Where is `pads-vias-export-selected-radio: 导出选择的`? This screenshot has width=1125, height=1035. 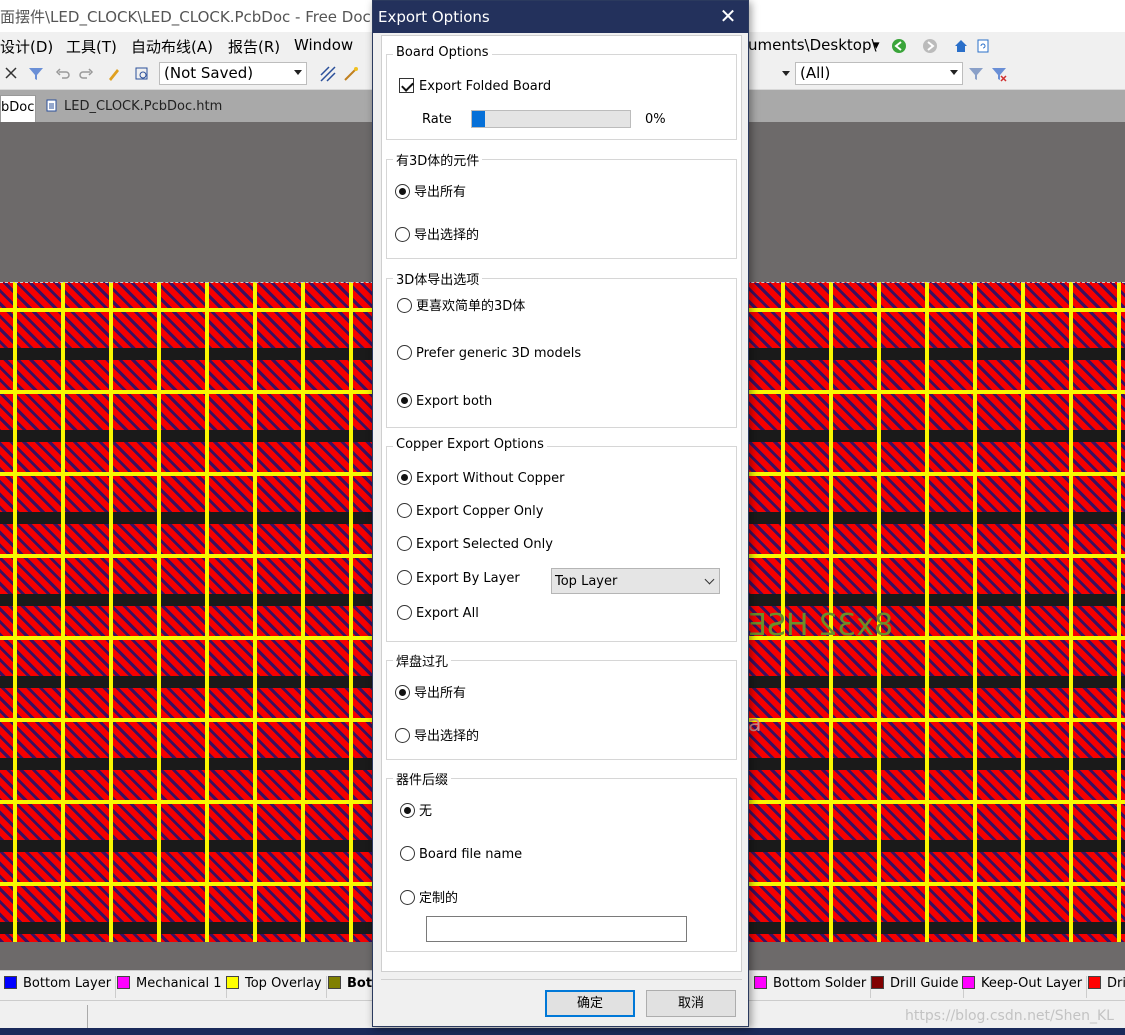
pads-vias-export-selected-radio: 导出选择的 is located at coordinates (437, 736).